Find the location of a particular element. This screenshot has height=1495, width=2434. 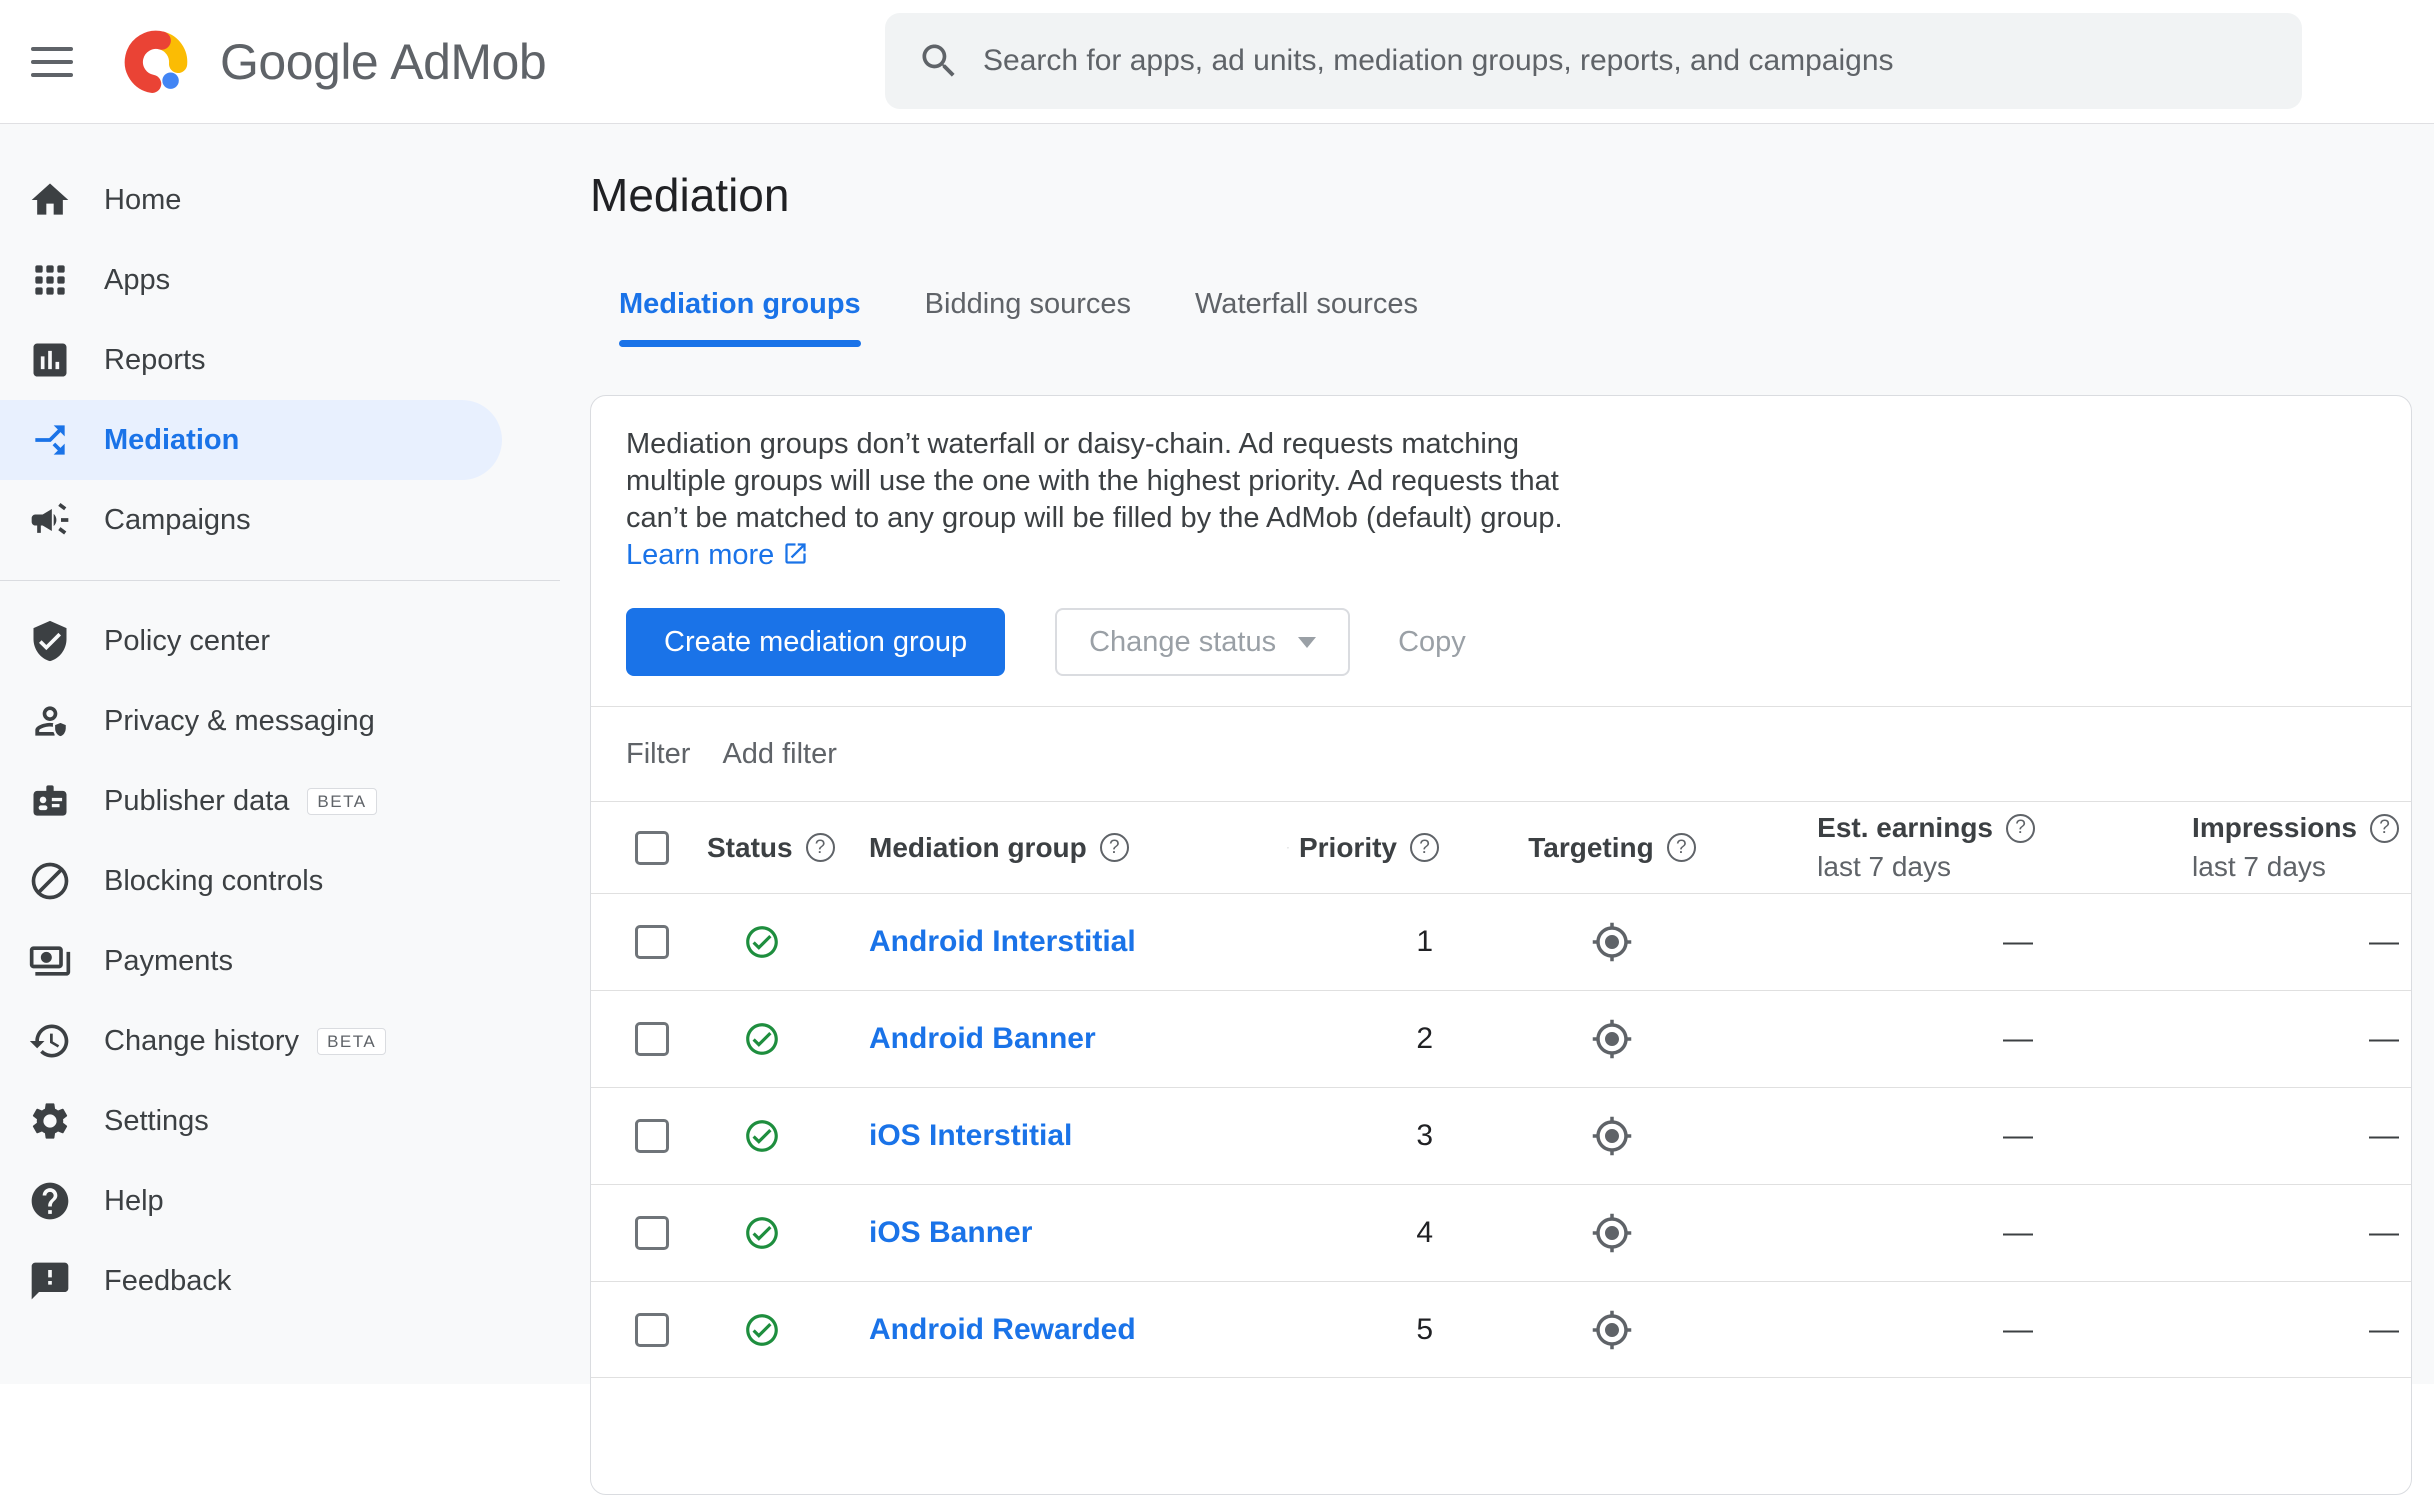

change-status-label: Change status is located at coordinates (1183, 641).